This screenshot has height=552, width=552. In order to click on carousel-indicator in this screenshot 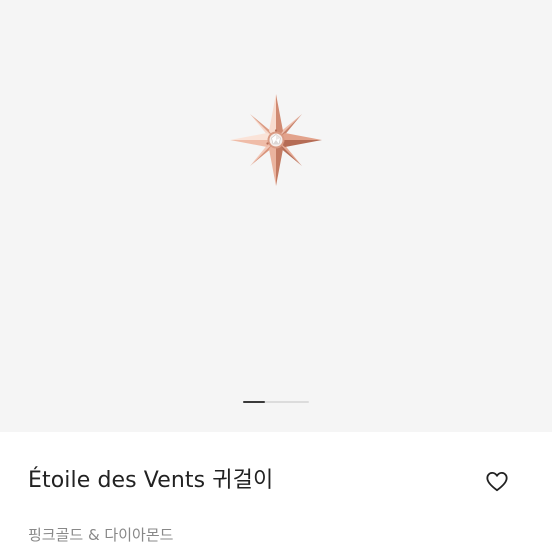, I will do `click(276, 402)`.